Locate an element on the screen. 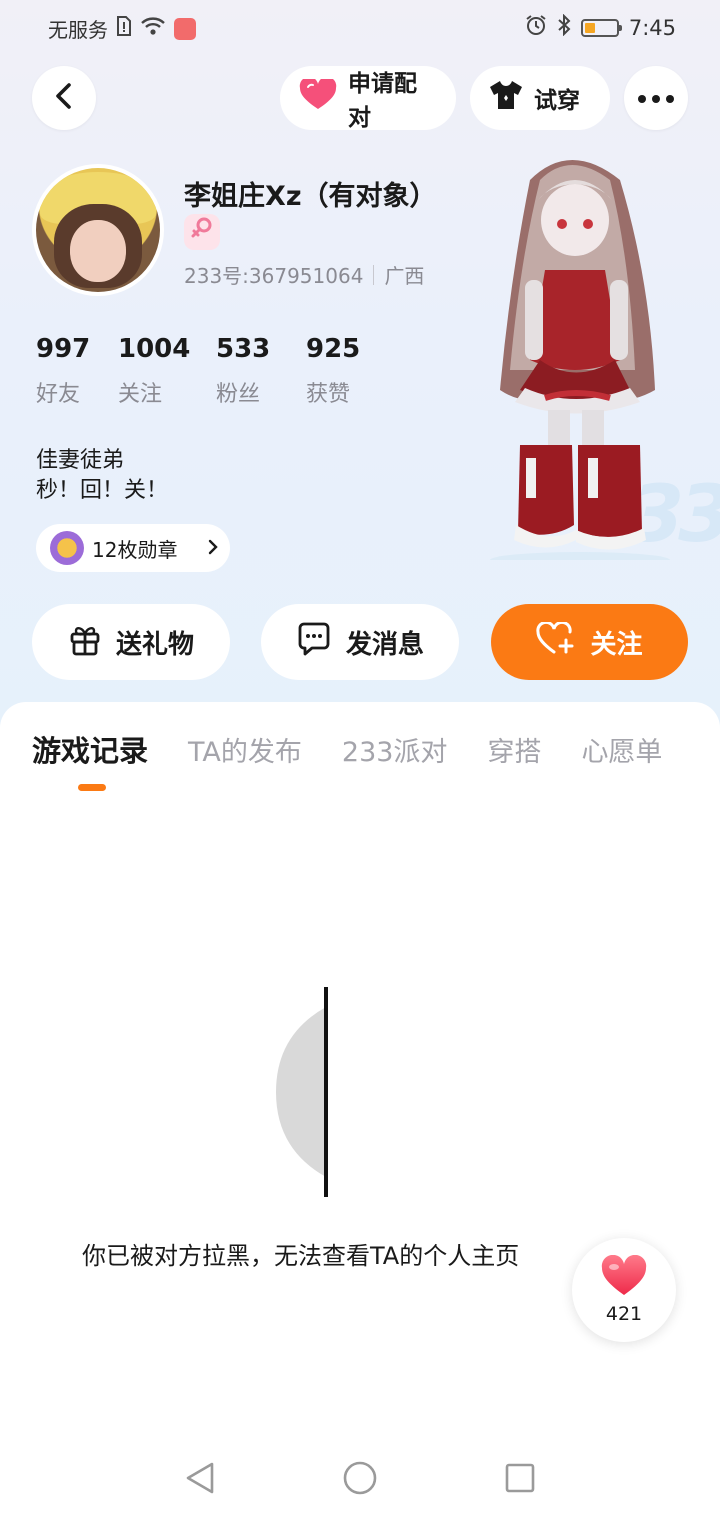 The image size is (720, 1520). follow-button: 关注 is located at coordinates (589, 642).